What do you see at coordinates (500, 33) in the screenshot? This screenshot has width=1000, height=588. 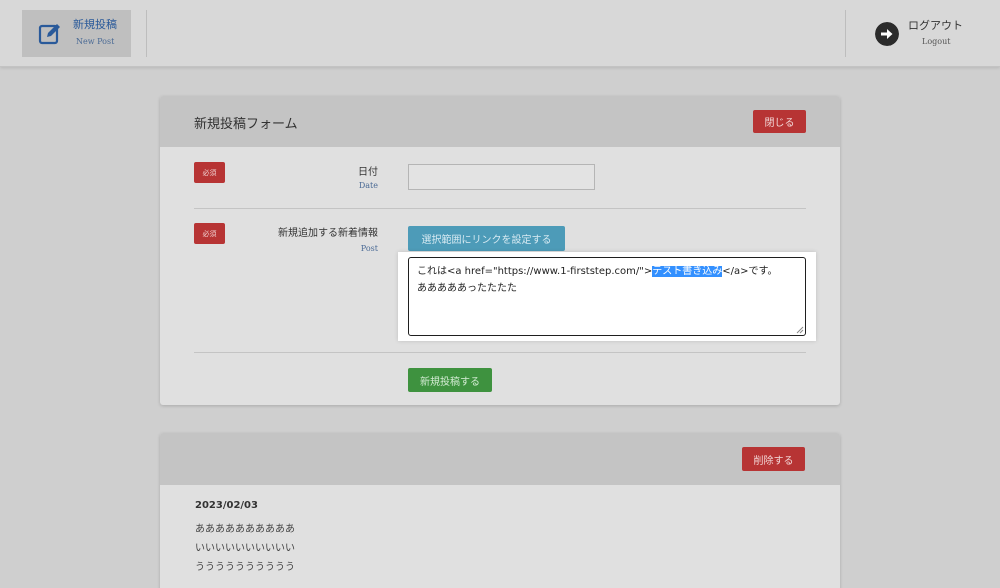 I see `top-header: 新規投稿 New Post ログアウト Logout` at bounding box center [500, 33].